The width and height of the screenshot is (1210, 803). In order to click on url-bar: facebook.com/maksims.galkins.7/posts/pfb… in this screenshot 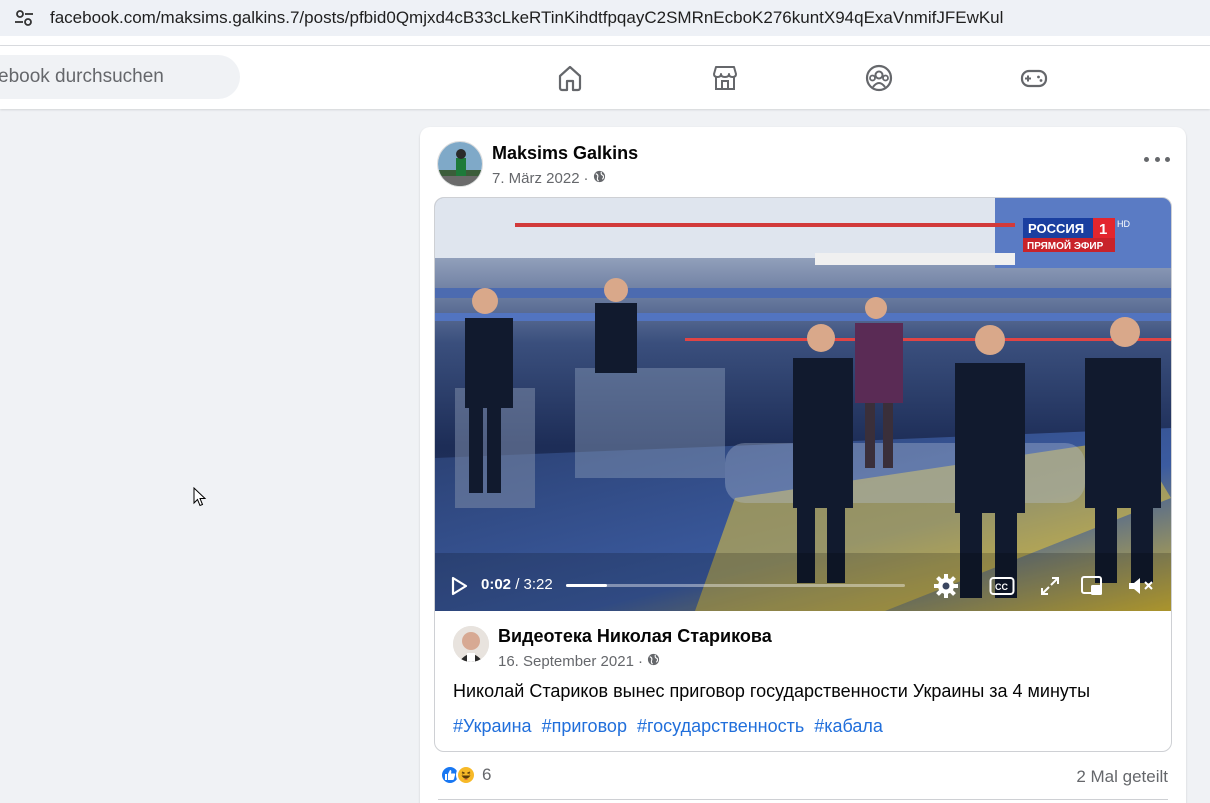, I will do `click(605, 18)`.